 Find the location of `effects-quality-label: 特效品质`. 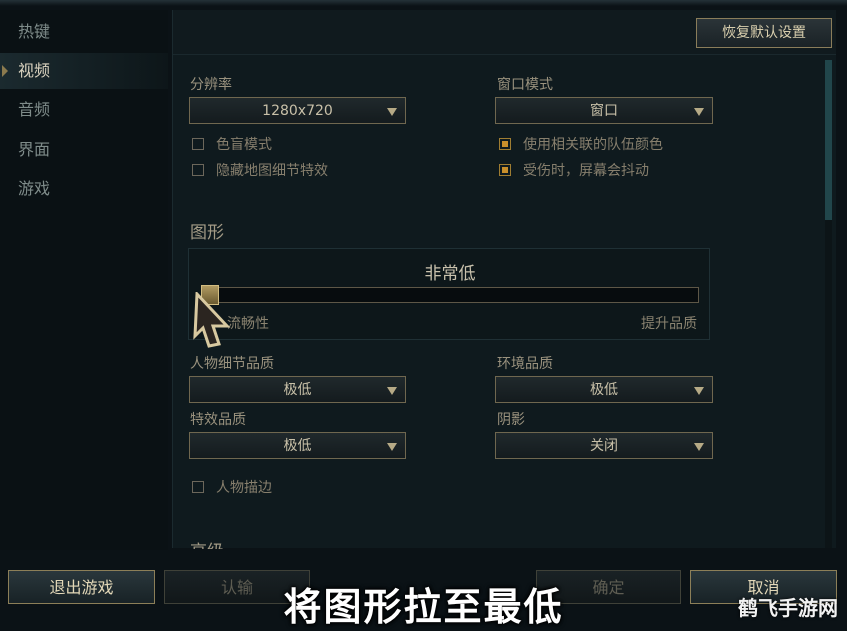

effects-quality-label: 特效品质 is located at coordinates (218, 420).